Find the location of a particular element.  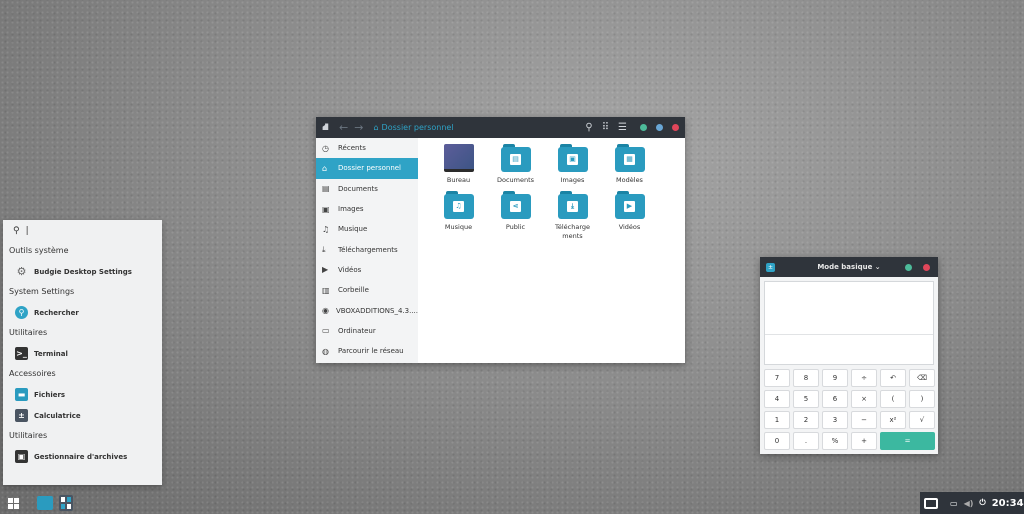

video-folder-icon: ▶ is located at coordinates (629, 205).